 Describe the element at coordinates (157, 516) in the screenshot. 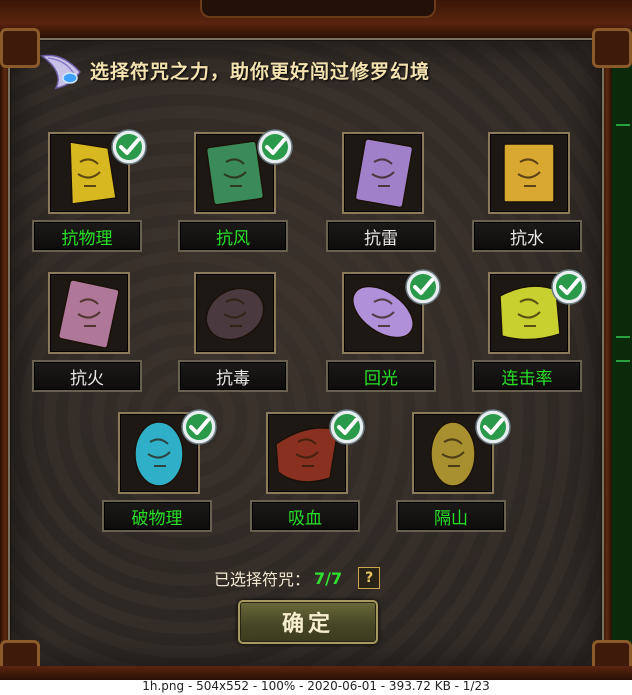

I see `charm-label: 破物理` at that location.